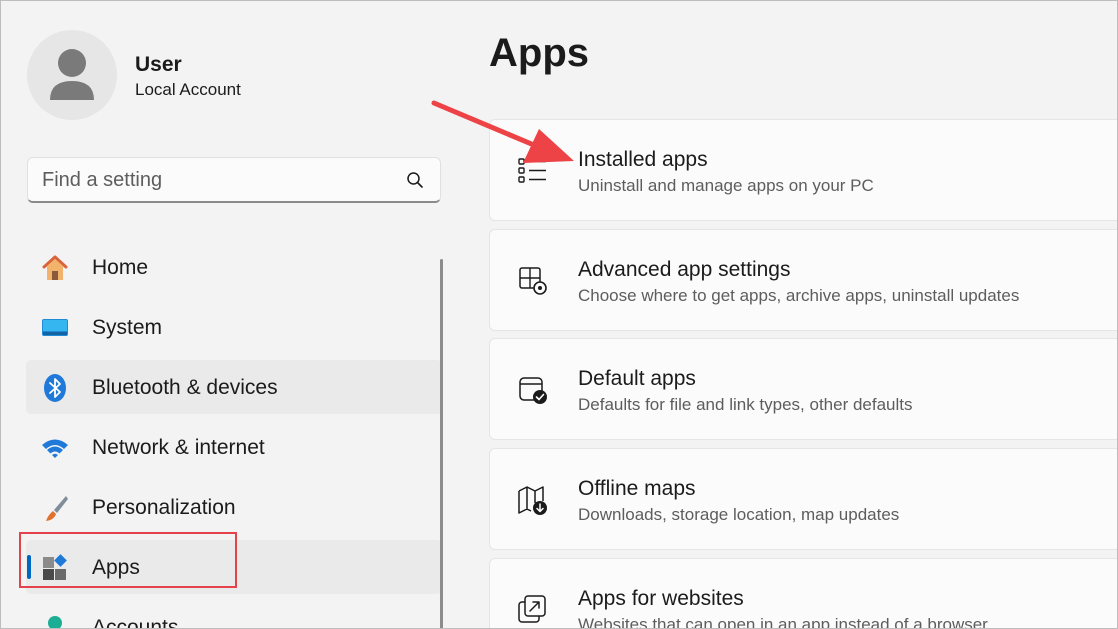 The width and height of the screenshot is (1118, 629). What do you see at coordinates (127, 327) in the screenshot?
I see `nav-label: System` at bounding box center [127, 327].